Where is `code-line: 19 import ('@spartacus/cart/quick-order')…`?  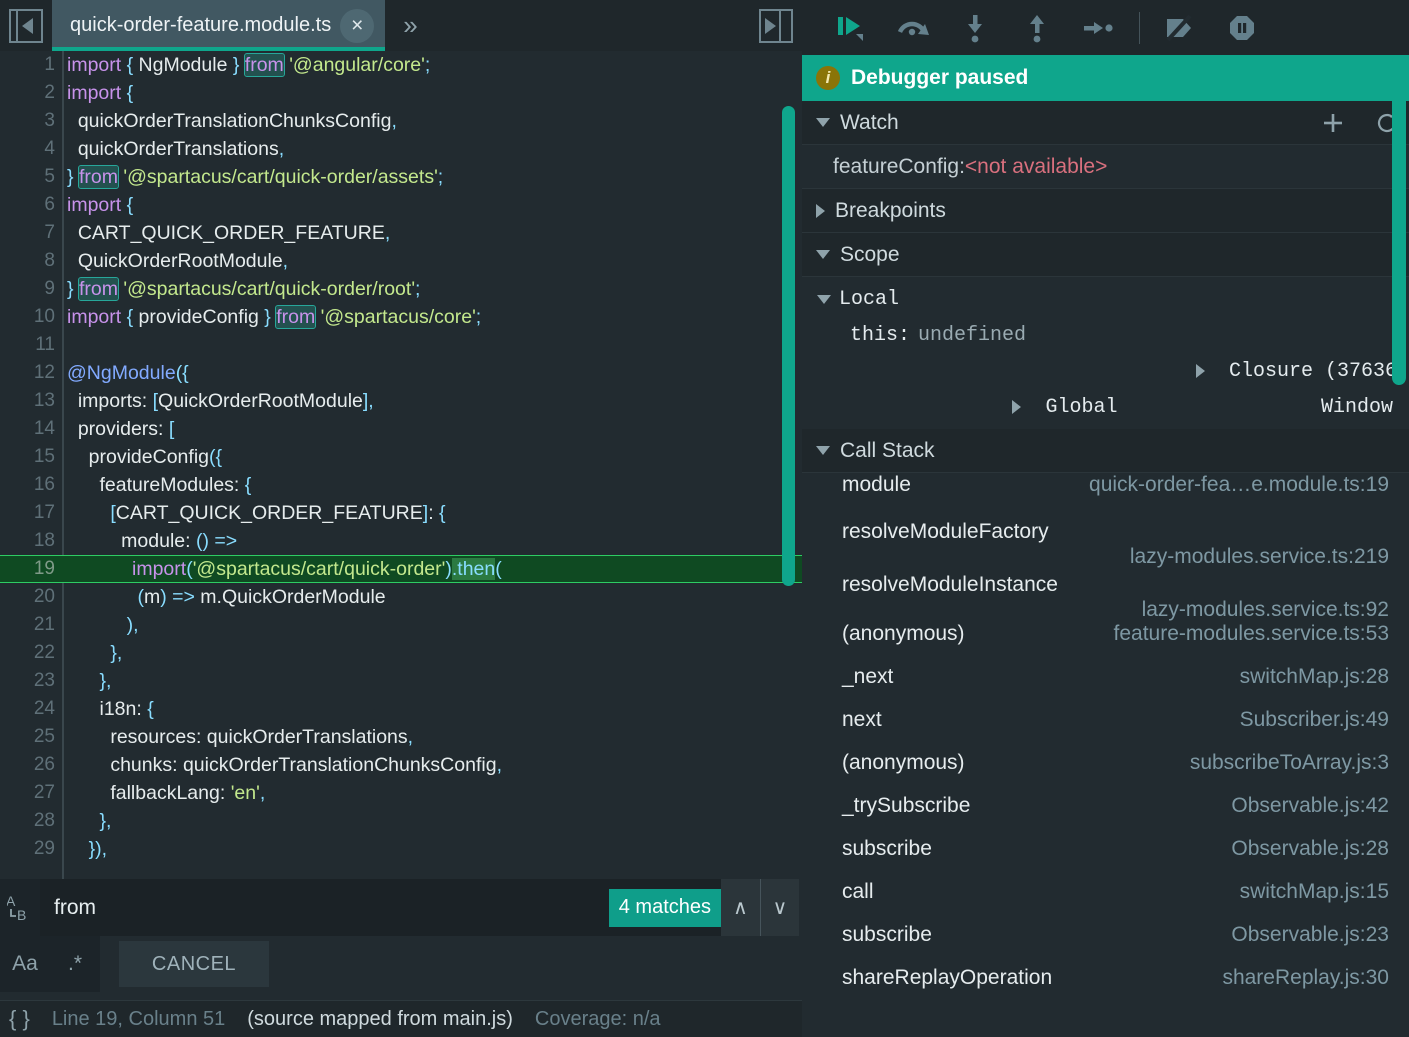 code-line: 19 import ('@spartacus/cart/quick-order')… is located at coordinates (401, 569).